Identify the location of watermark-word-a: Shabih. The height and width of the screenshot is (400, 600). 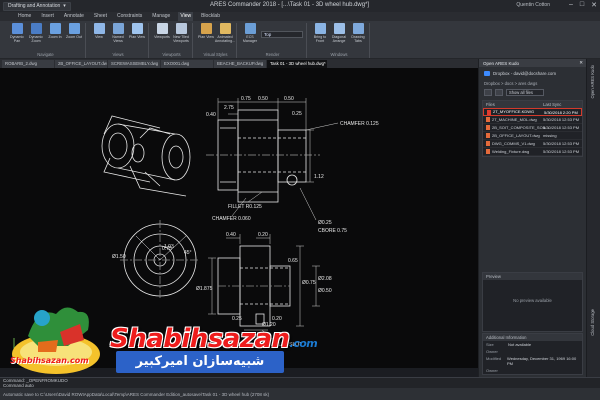
(159, 339).